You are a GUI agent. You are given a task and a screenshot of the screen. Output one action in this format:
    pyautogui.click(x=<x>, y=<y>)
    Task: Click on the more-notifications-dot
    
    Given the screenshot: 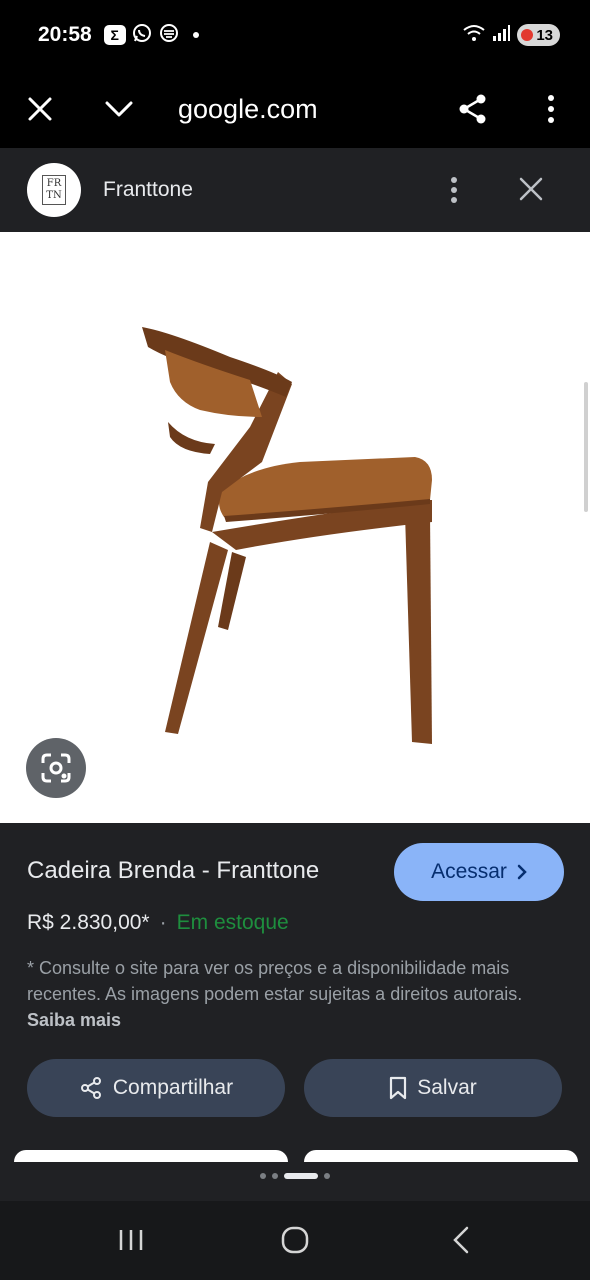 What is the action you would take?
    pyautogui.click(x=195, y=35)
    